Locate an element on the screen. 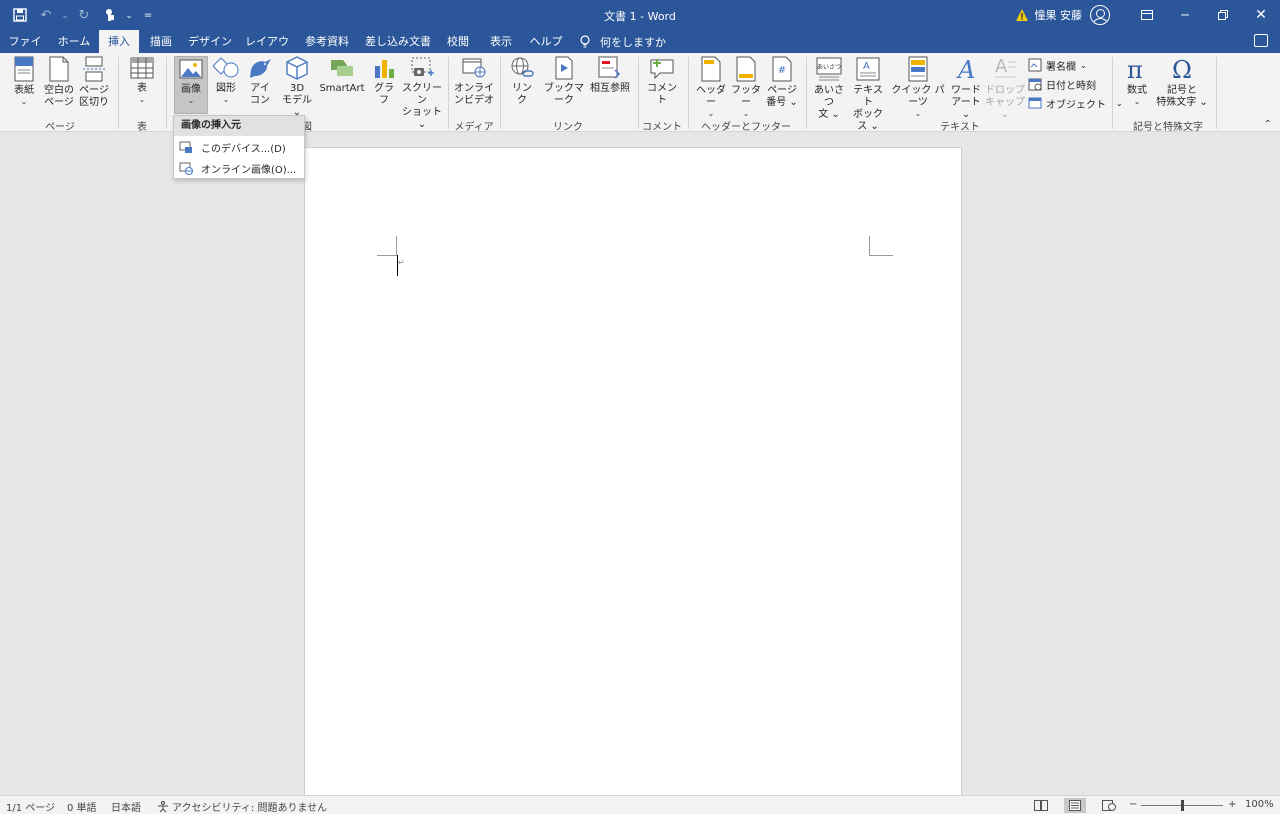  quick-parts-button: クイック パーツ ⌄ is located at coordinates (918, 87).